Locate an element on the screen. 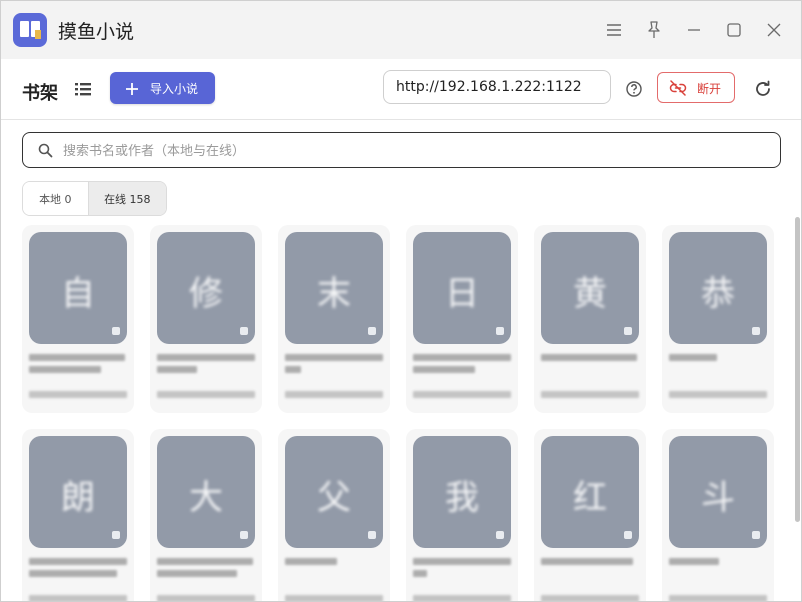  tab-local: 本地 0 is located at coordinates (55, 198).